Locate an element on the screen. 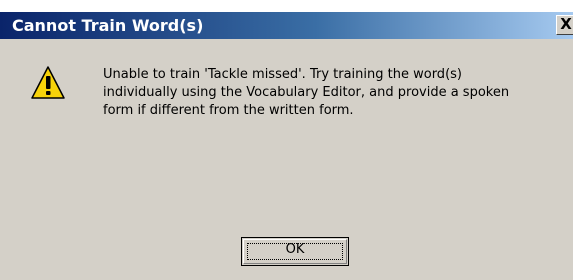 The image size is (573, 280). close-button: X is located at coordinates (564, 25).